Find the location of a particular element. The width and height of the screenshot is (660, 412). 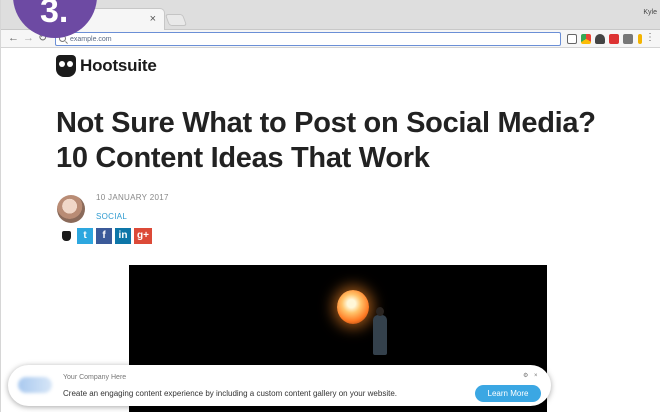

company-logo-icon is located at coordinates (35, 385).